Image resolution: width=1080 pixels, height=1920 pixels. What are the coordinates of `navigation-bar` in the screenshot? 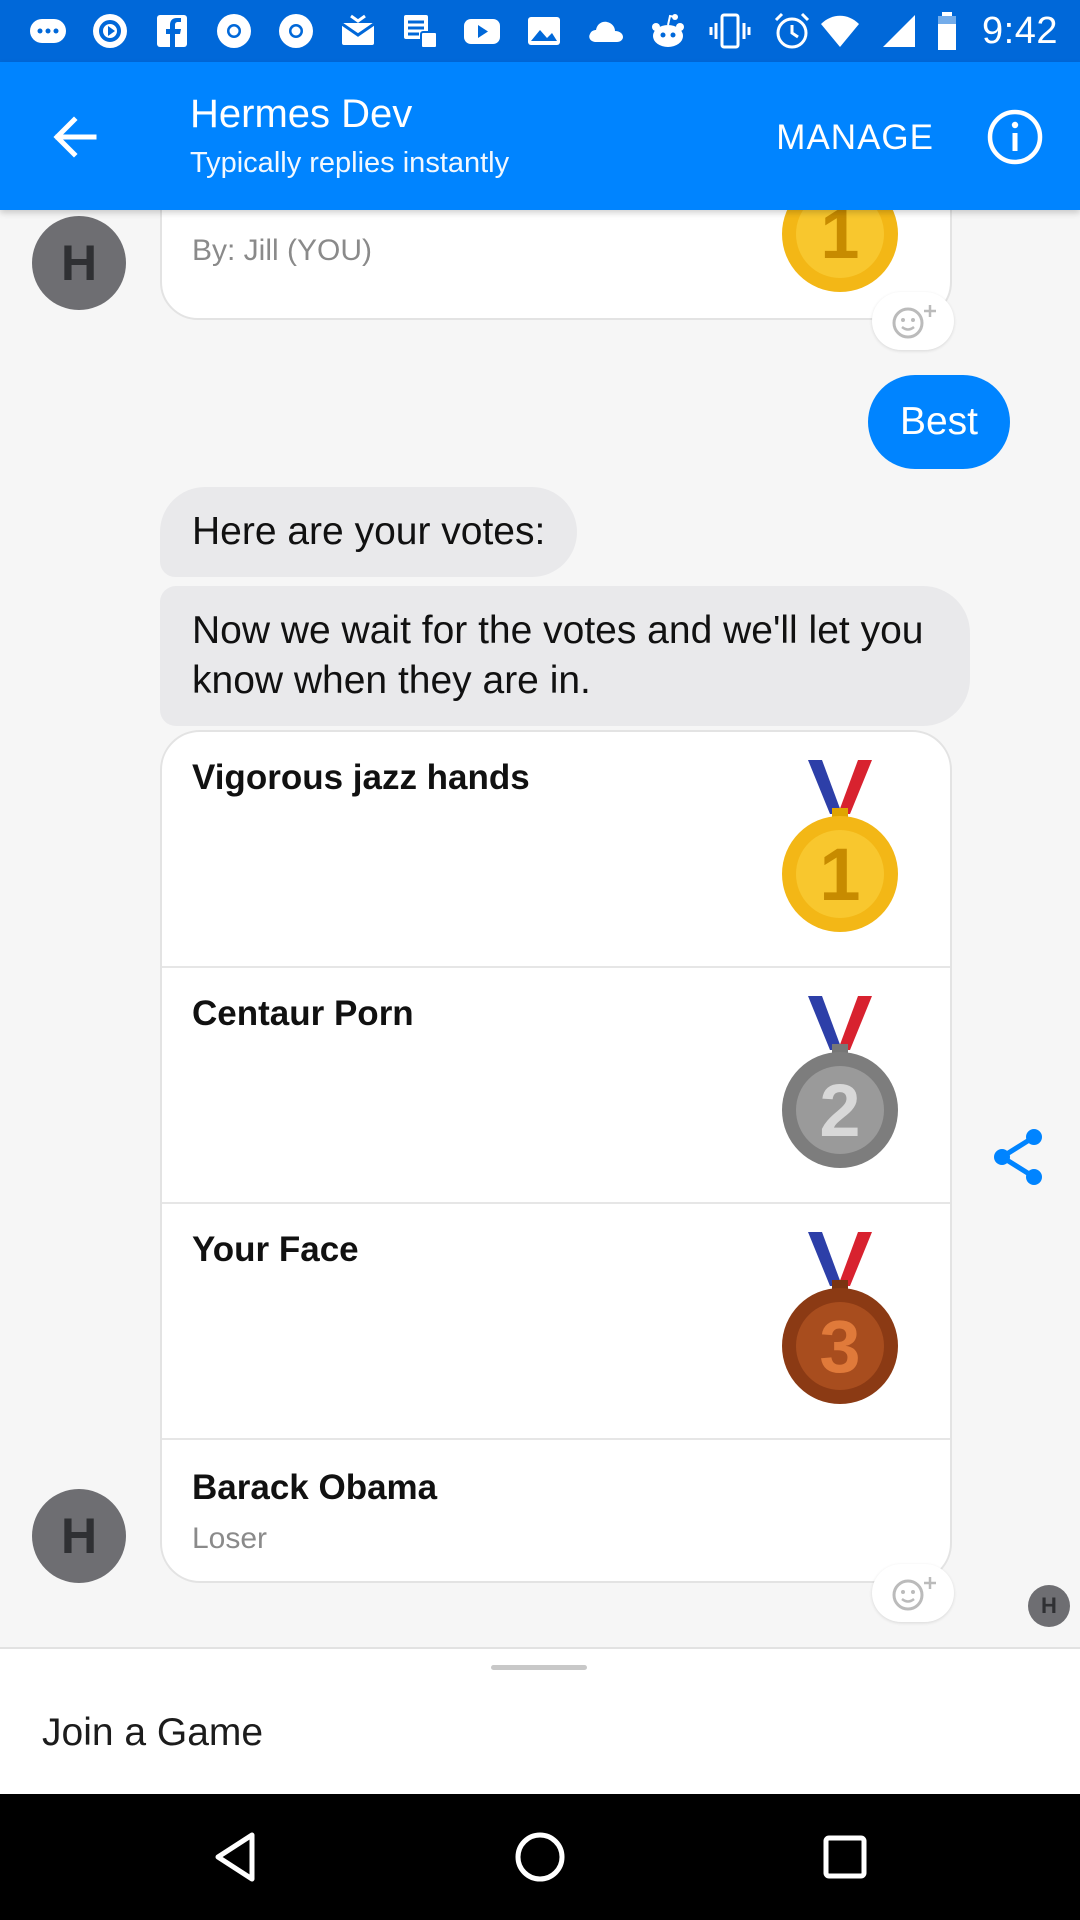 It's located at (540, 1857).